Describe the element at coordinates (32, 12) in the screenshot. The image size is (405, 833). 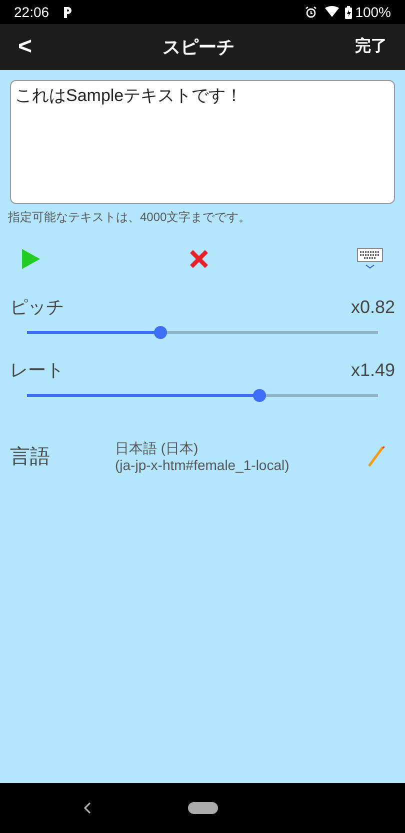
I see `status-time: 22:06` at that location.